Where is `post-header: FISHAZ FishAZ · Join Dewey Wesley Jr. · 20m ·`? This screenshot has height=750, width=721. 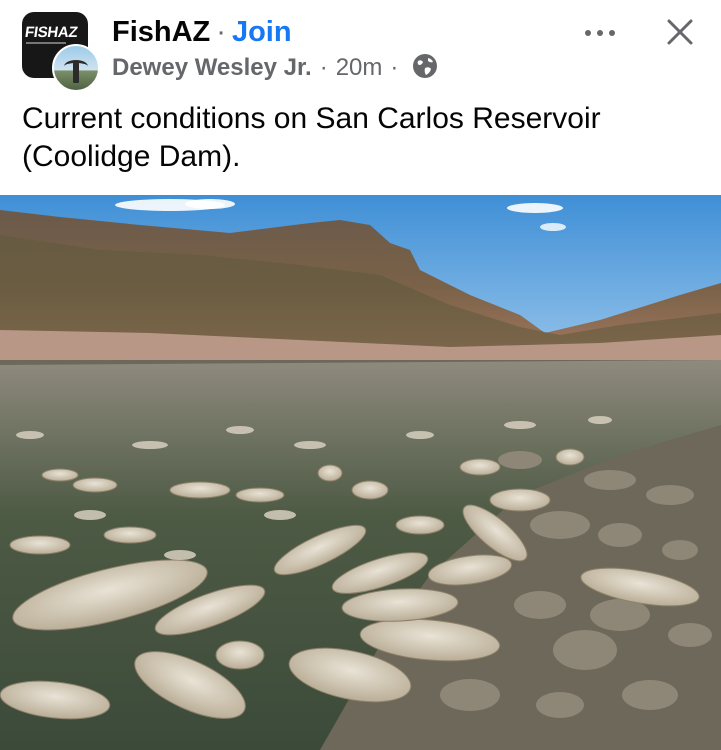
post-header: FISHAZ FishAZ · Join Dewey Wesley Jr. · 20m · is located at coordinates (360, 48).